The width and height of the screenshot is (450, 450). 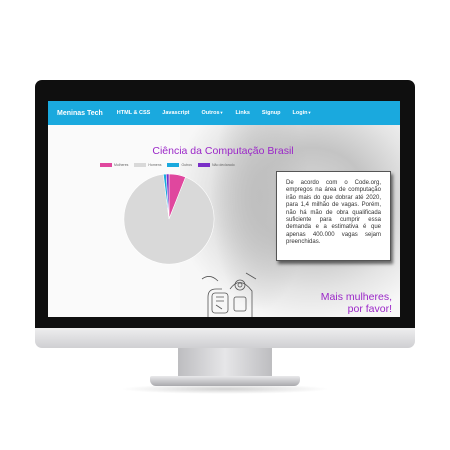 I want to click on legend-label: Não declarado, so click(x=223, y=165).